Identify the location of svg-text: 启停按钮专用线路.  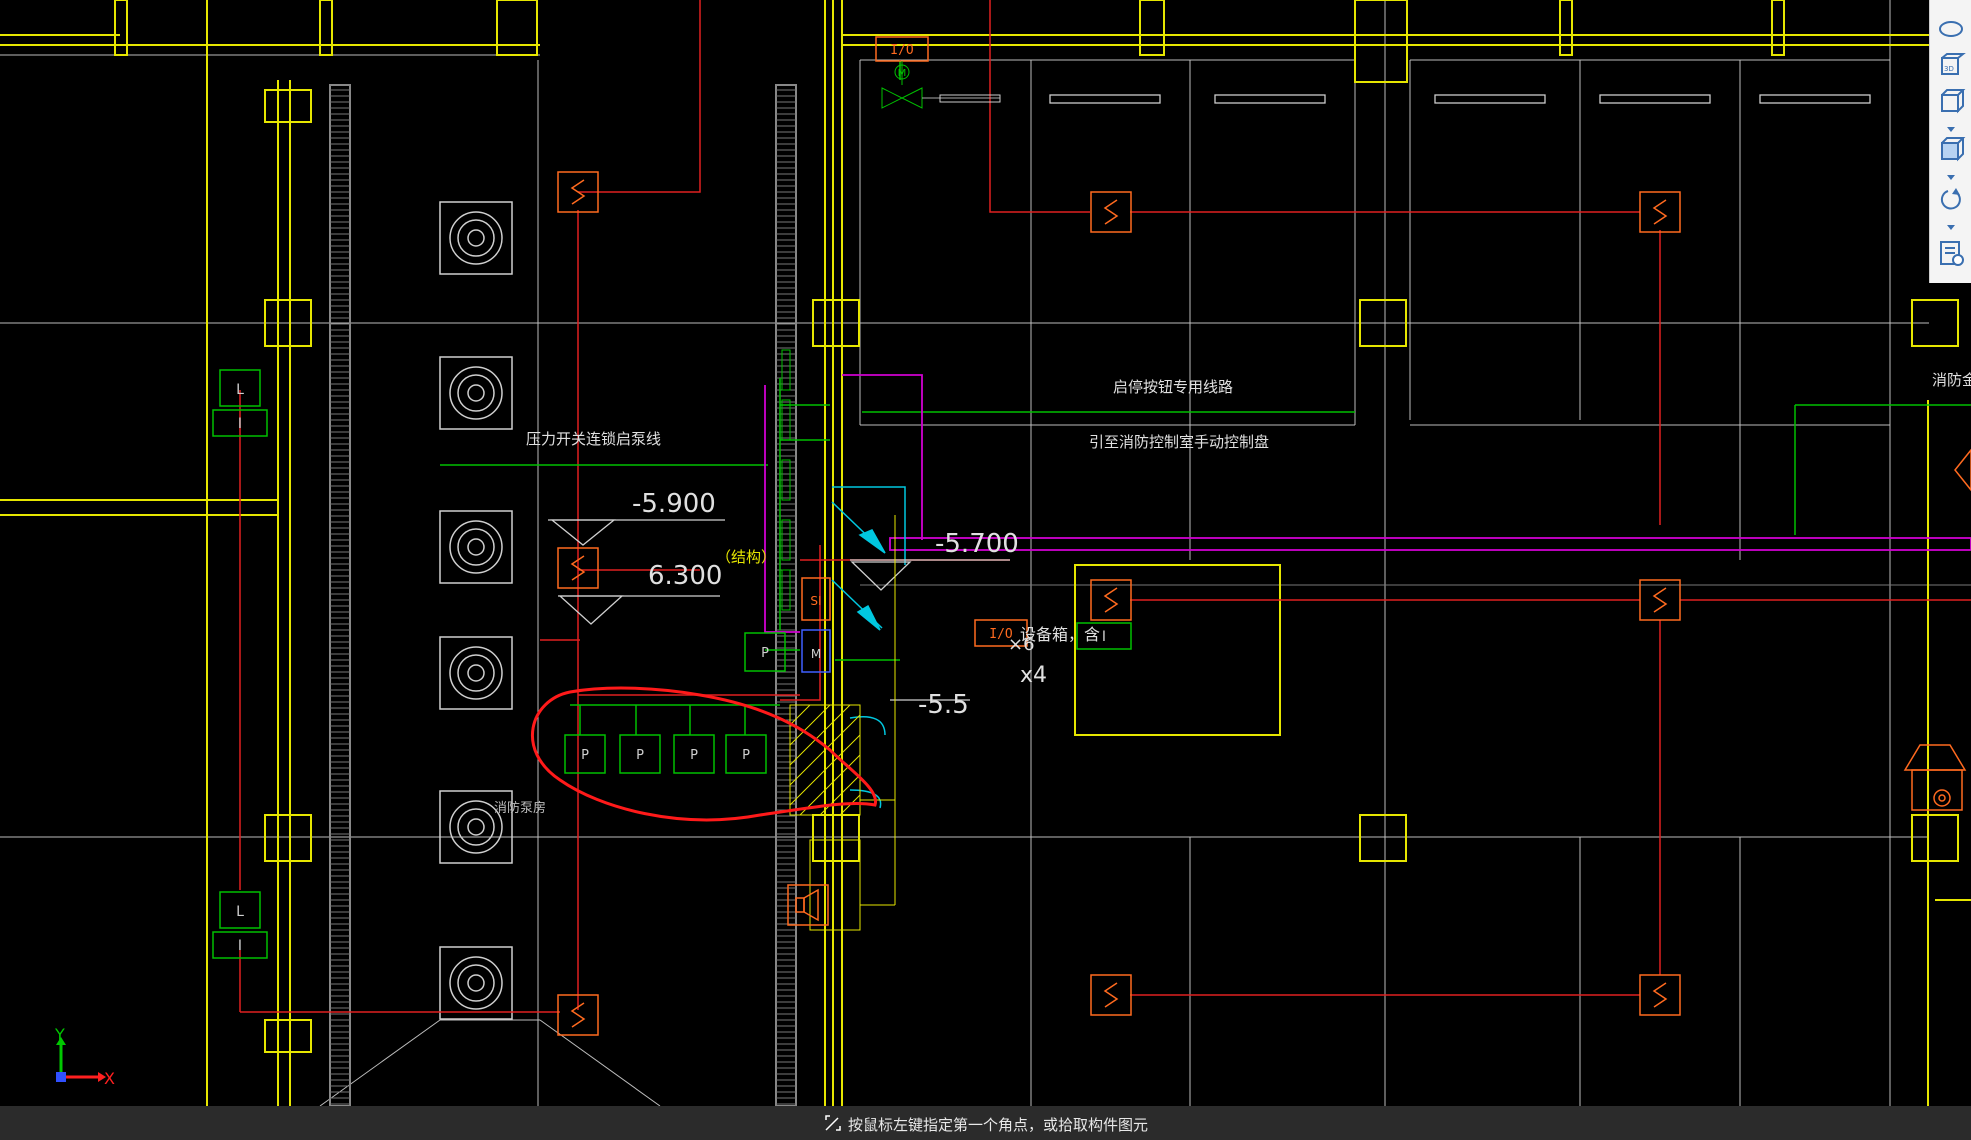
(1173, 387).